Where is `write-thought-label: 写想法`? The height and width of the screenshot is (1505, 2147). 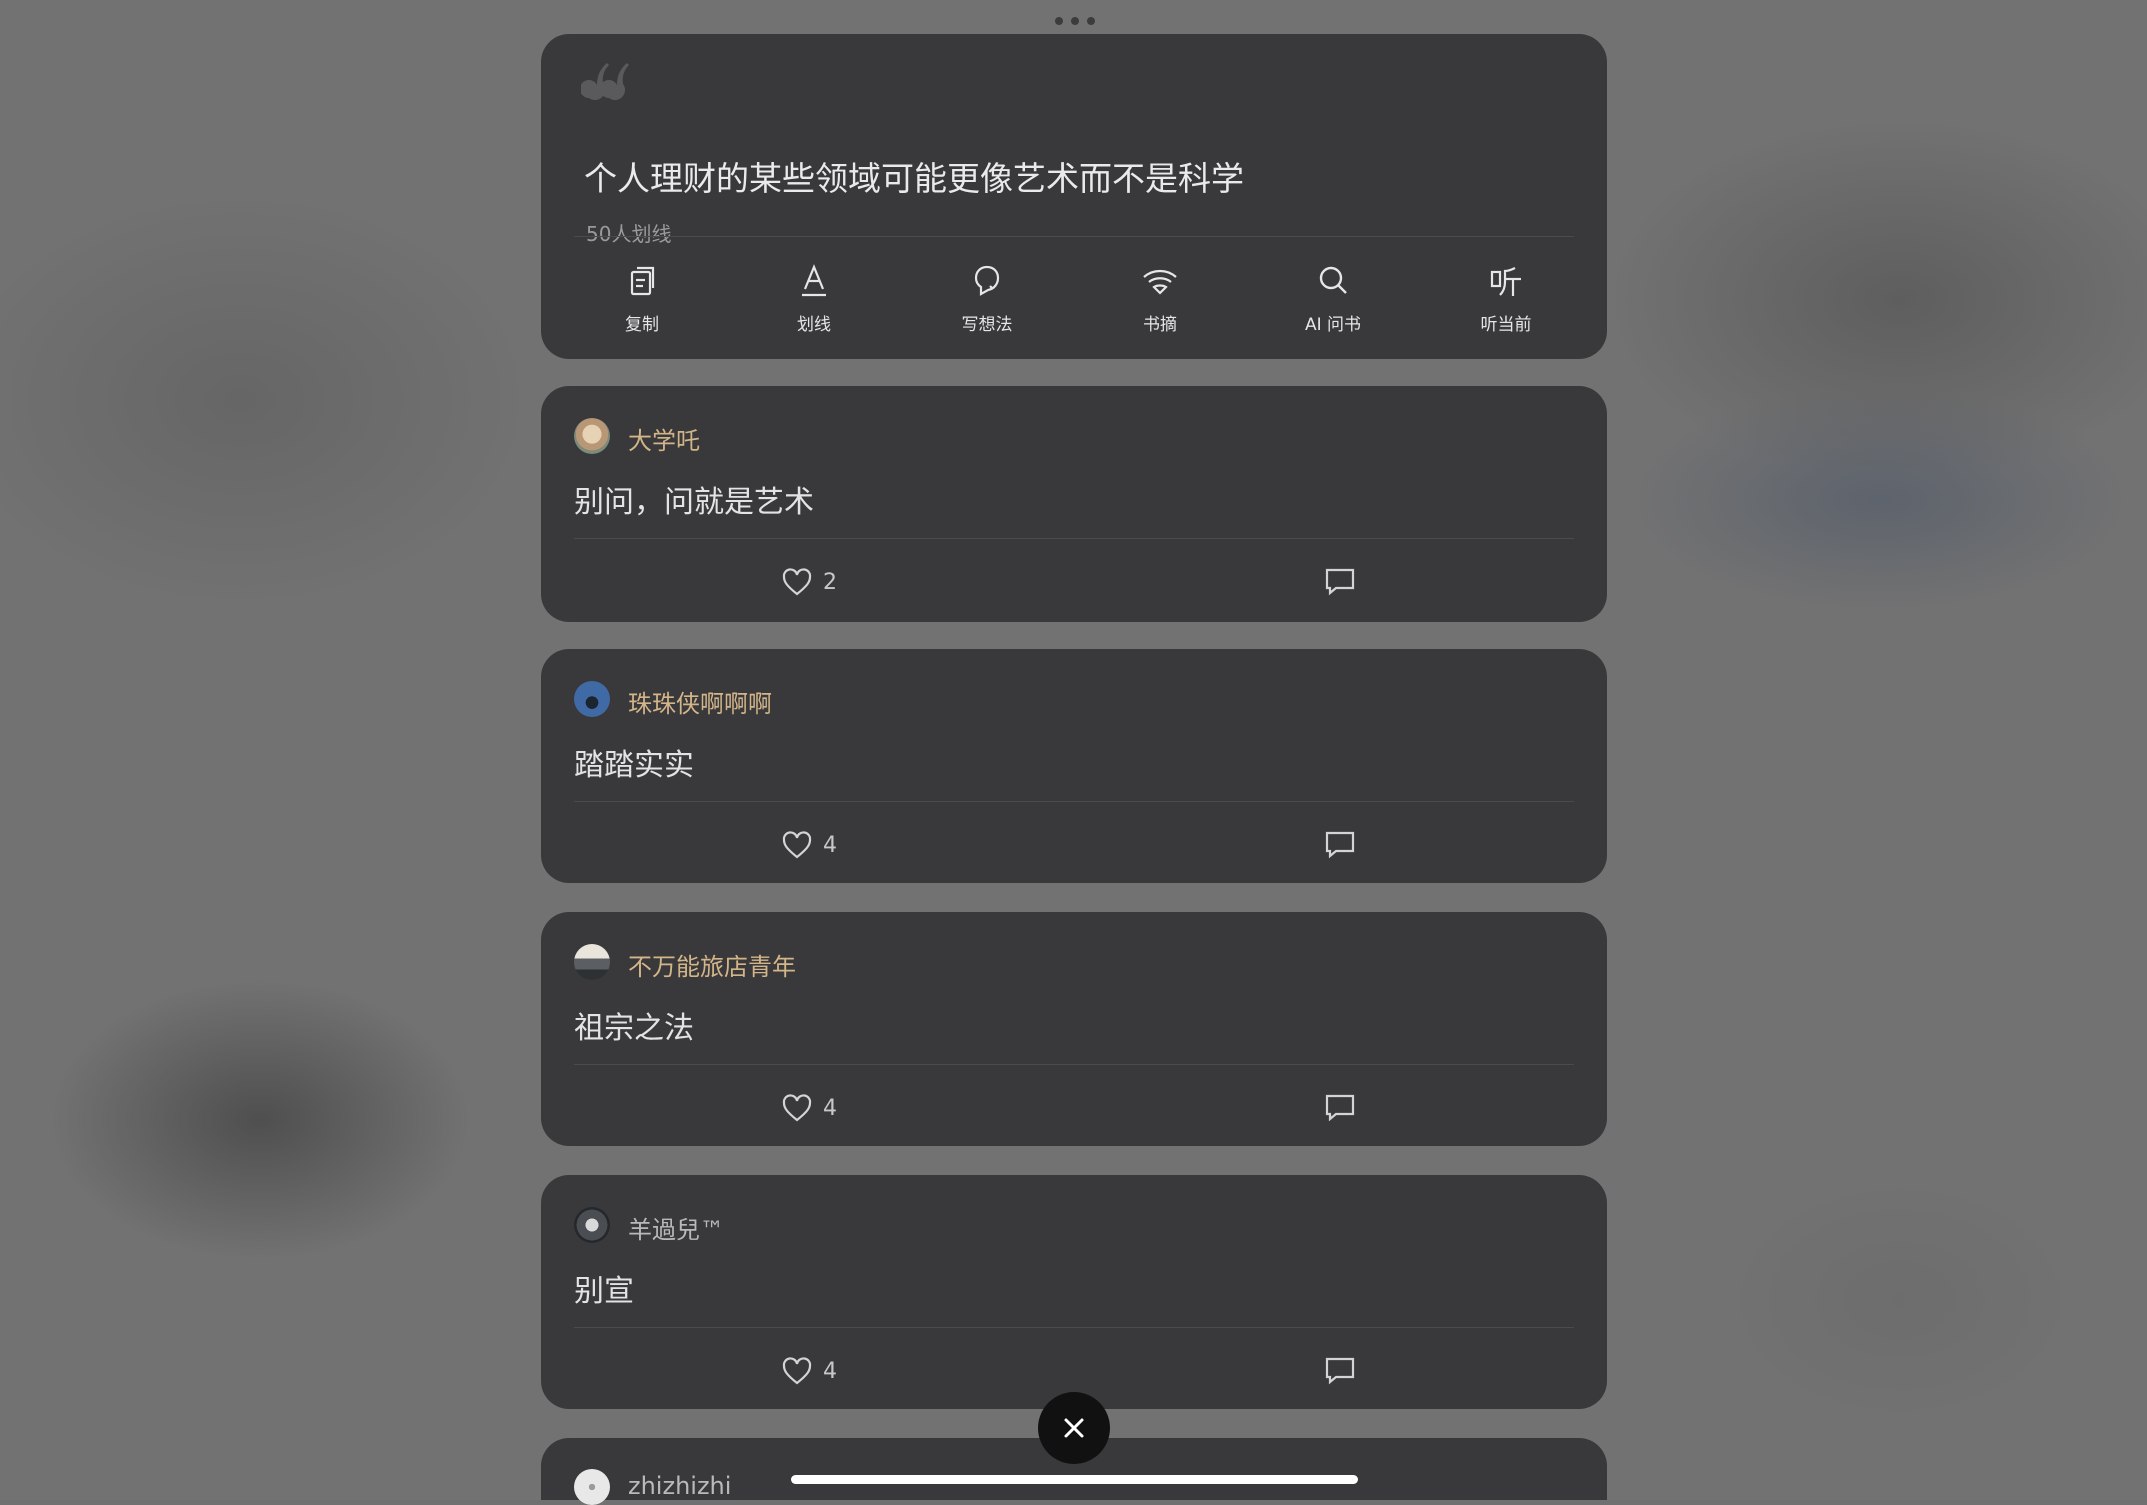 write-thought-label: 写想法 is located at coordinates (987, 325).